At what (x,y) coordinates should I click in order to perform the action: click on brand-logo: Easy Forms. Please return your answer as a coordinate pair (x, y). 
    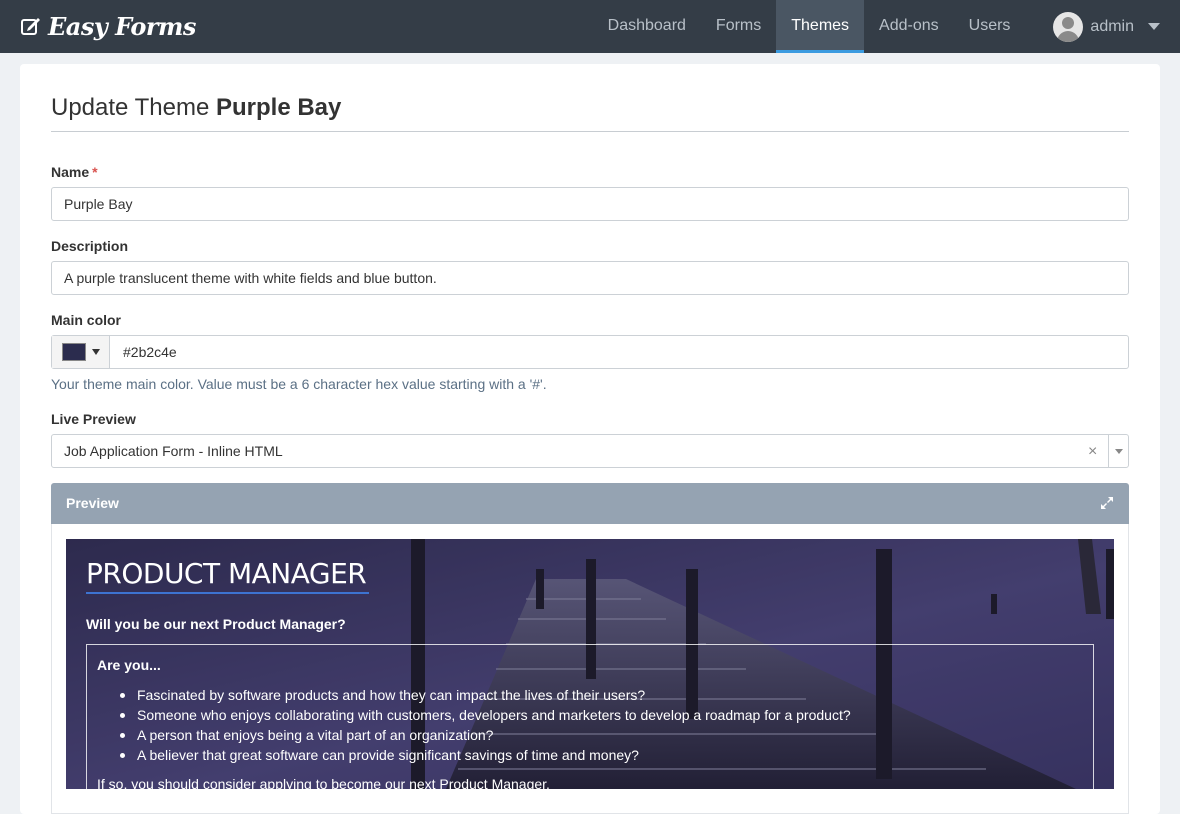
    Looking at the image, I should click on (108, 26).